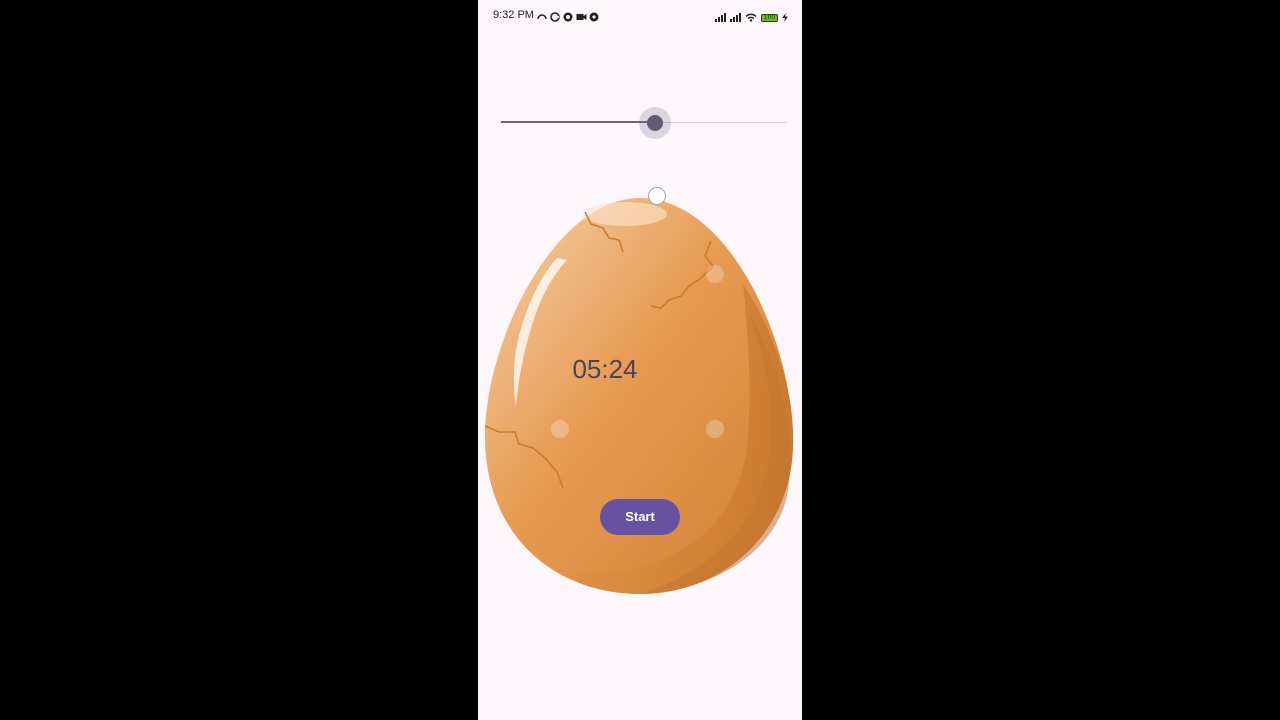 This screenshot has width=1280, height=720. What do you see at coordinates (655, 123) in the screenshot?
I see `slider-thumb` at bounding box center [655, 123].